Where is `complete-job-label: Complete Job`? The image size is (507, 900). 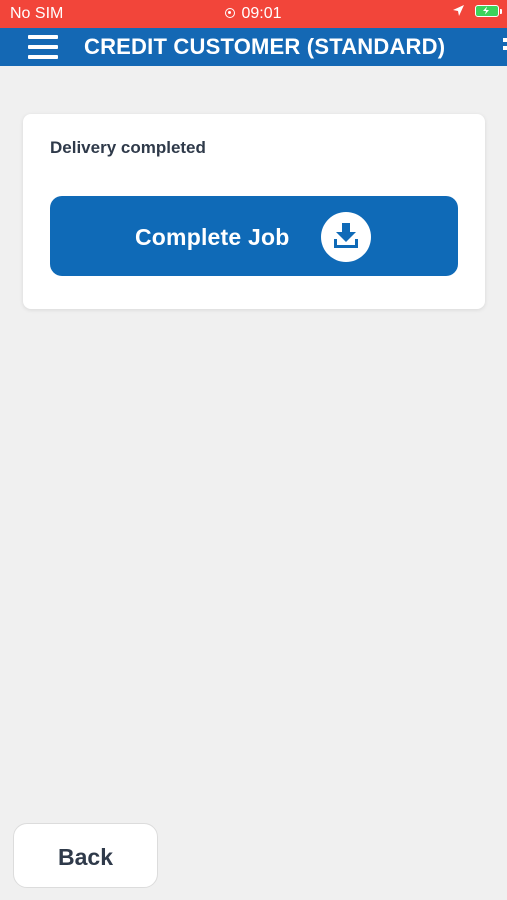 complete-job-label: Complete Job is located at coordinates (212, 237).